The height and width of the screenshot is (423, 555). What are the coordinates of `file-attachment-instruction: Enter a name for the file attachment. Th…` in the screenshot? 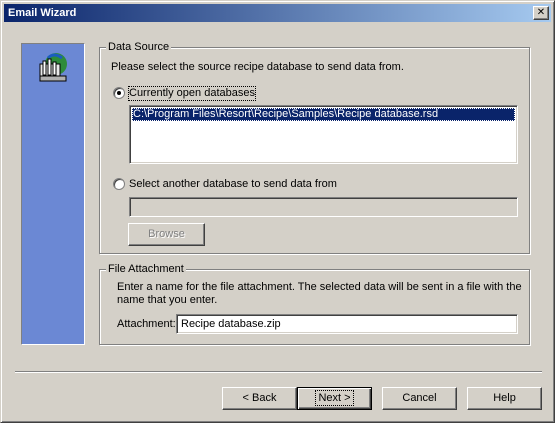 It's located at (319, 293).